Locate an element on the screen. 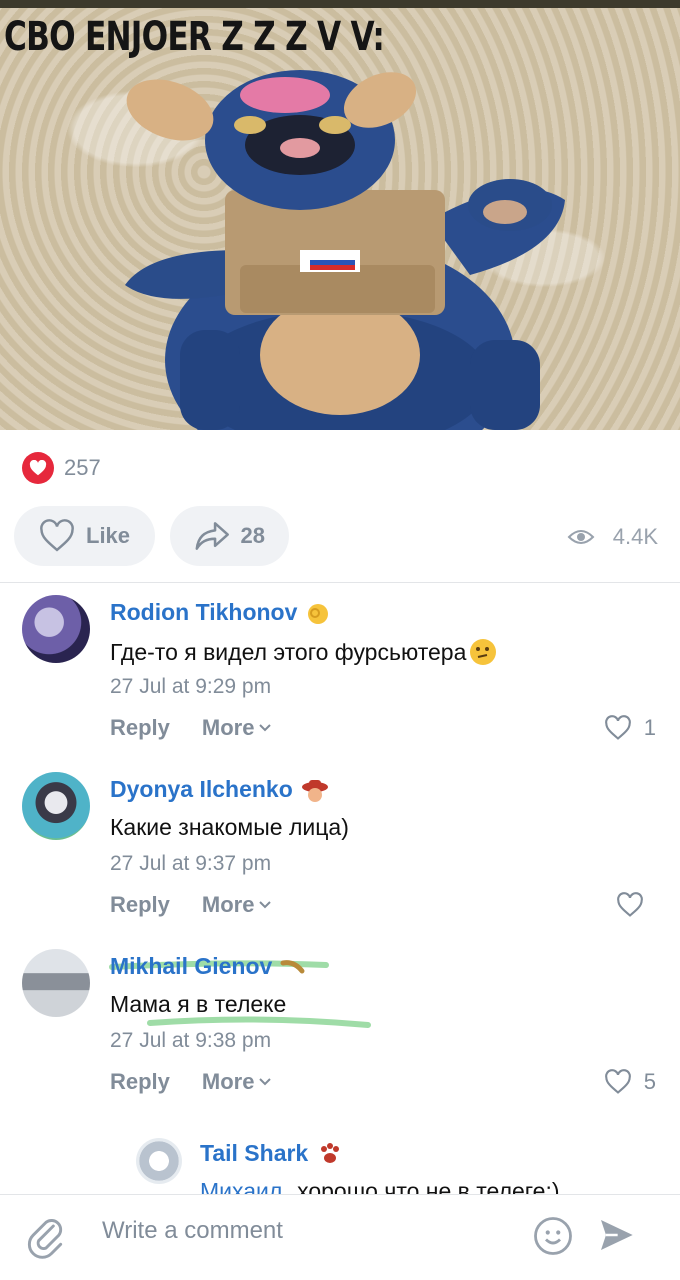  views-counter: 4.4K is located at coordinates (612, 537).